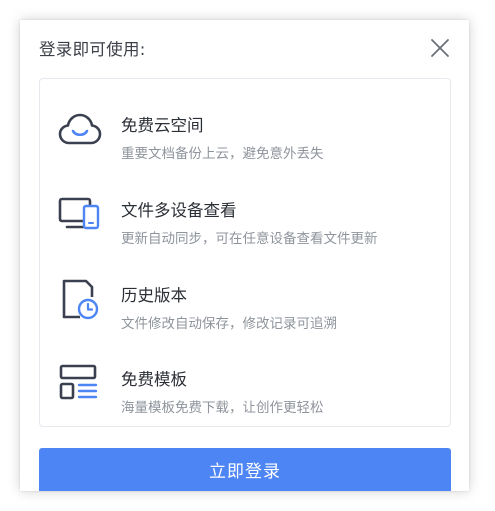 The width and height of the screenshot is (495, 511). What do you see at coordinates (154, 379) in the screenshot?
I see `feature-title: 免费模板` at bounding box center [154, 379].